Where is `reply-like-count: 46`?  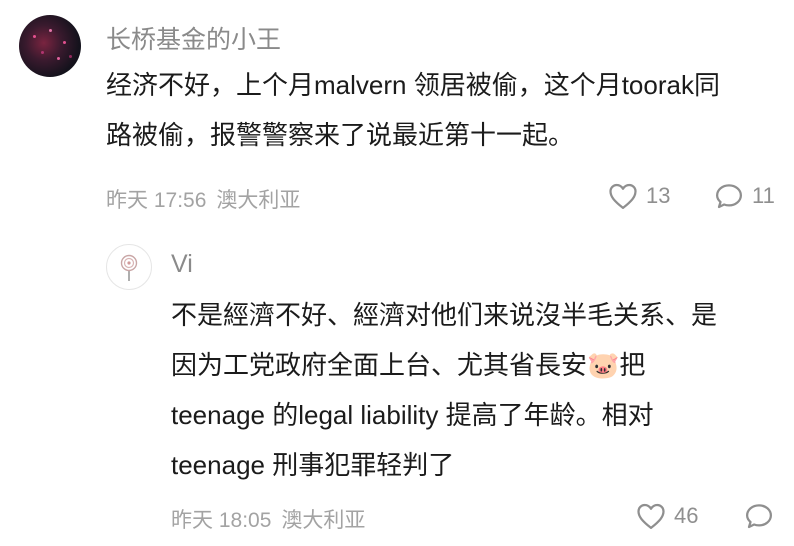 reply-like-count: 46 is located at coordinates (686, 515).